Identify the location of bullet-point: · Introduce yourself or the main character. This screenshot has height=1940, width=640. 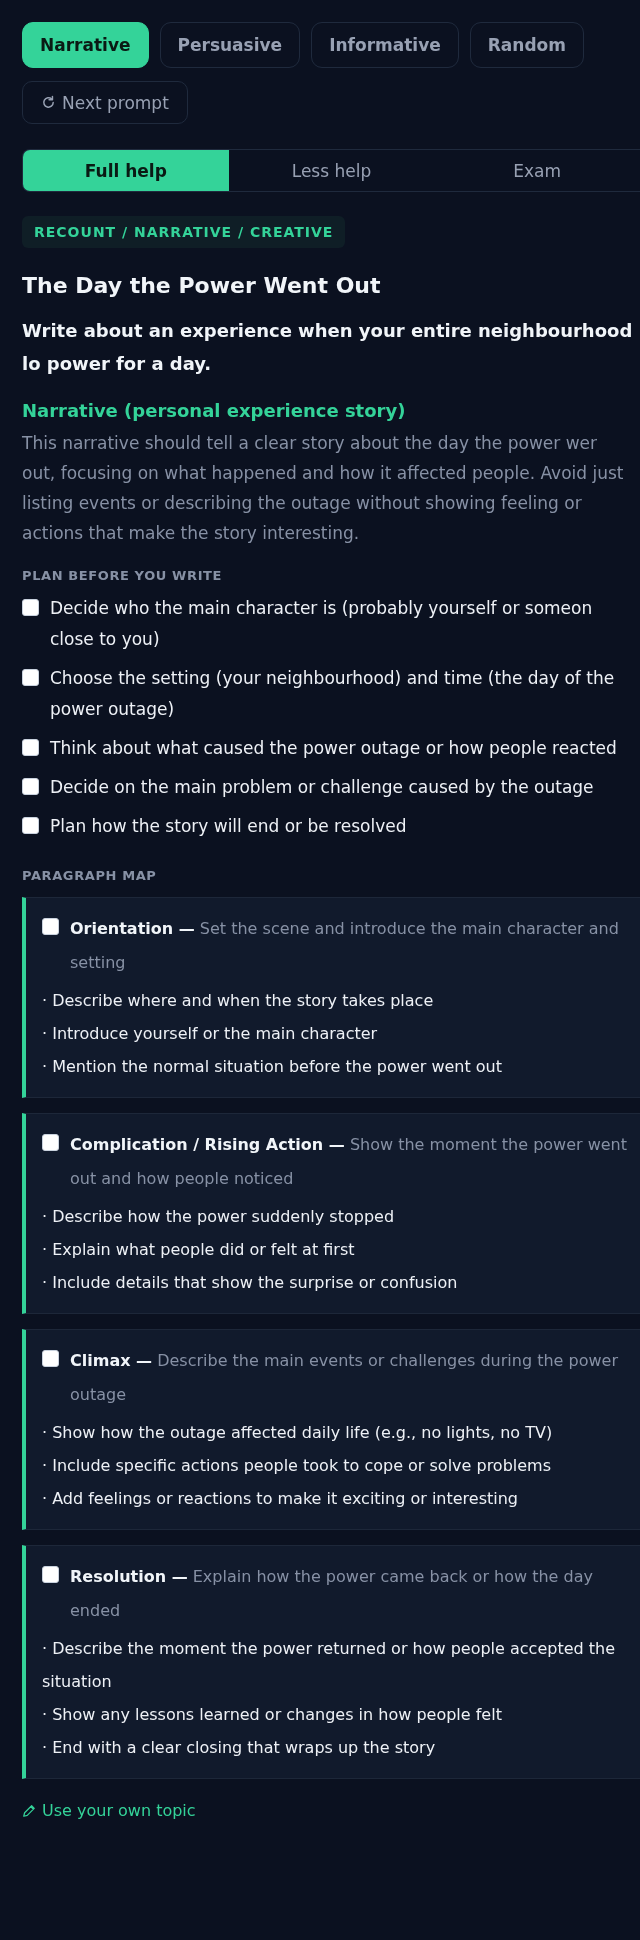
(210, 1034).